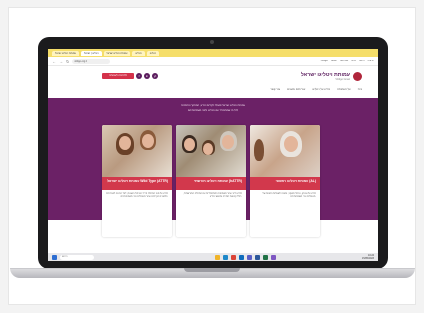 This screenshot has width=424, height=313. What do you see at coordinates (285, 183) in the screenshot?
I see `card-title: עמותת ויטליגו ראשוני (AL)` at bounding box center [285, 183].